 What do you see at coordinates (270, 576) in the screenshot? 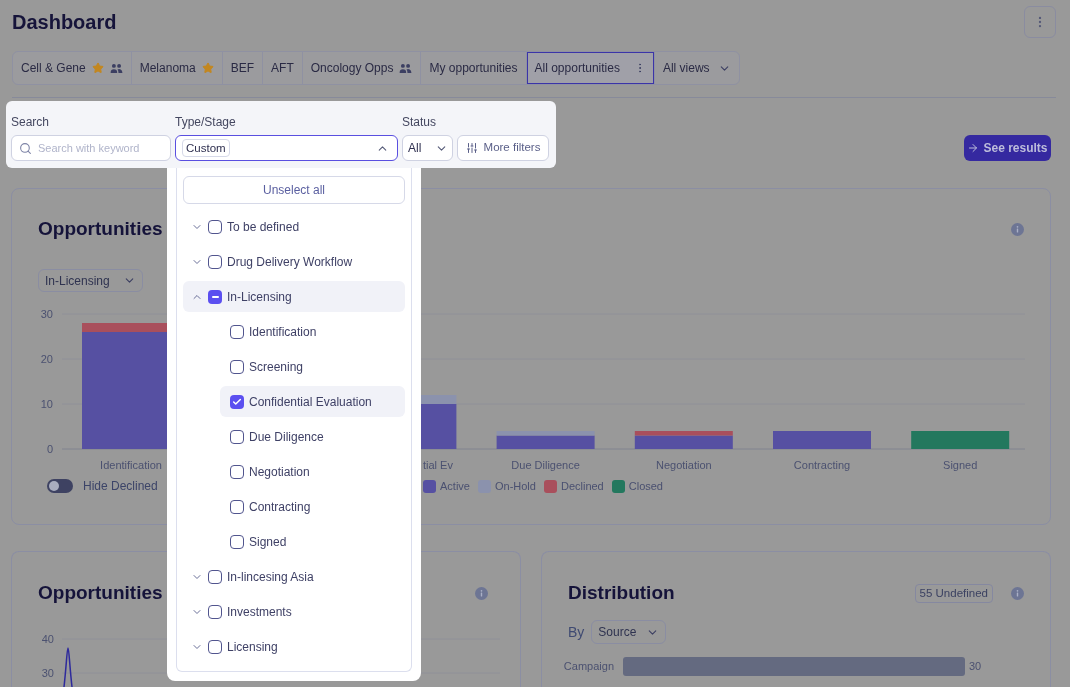
I see `option-label: In-lincesing Asia` at bounding box center [270, 576].